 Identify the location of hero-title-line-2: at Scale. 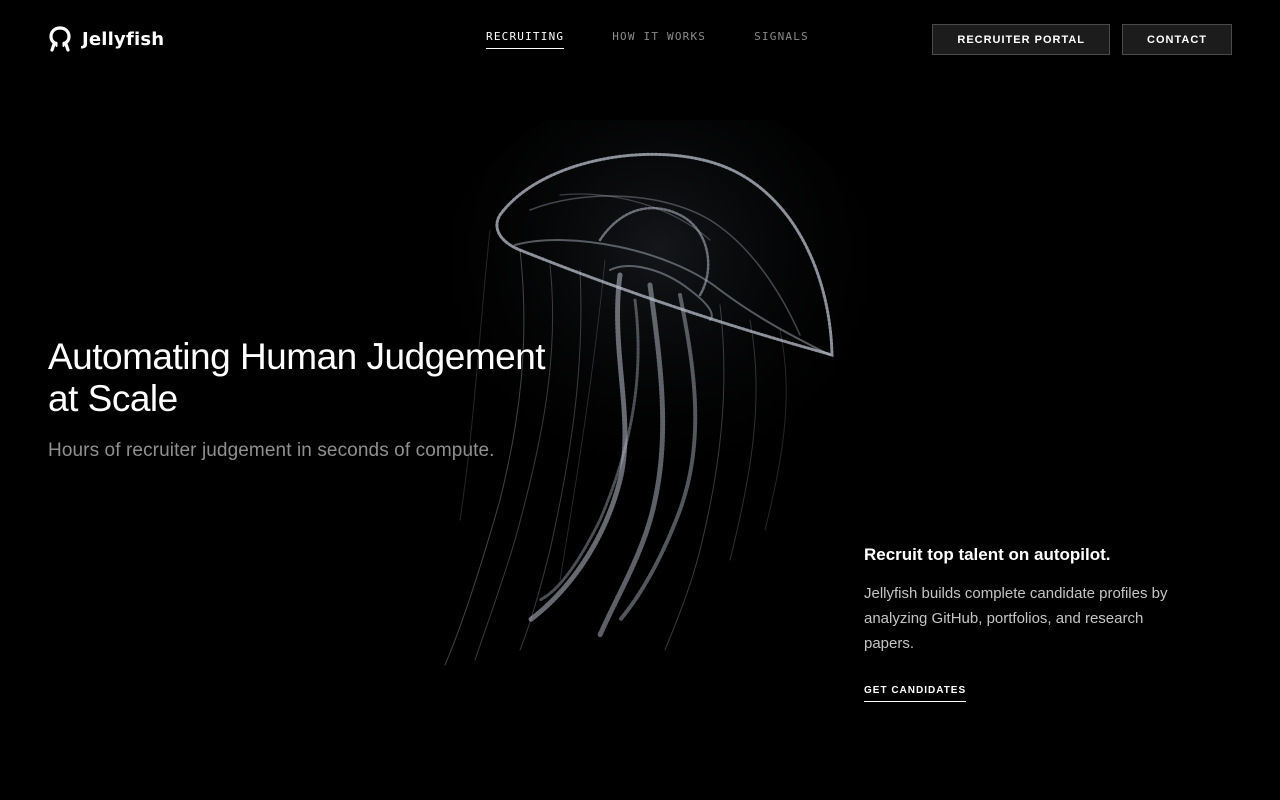
(113, 398).